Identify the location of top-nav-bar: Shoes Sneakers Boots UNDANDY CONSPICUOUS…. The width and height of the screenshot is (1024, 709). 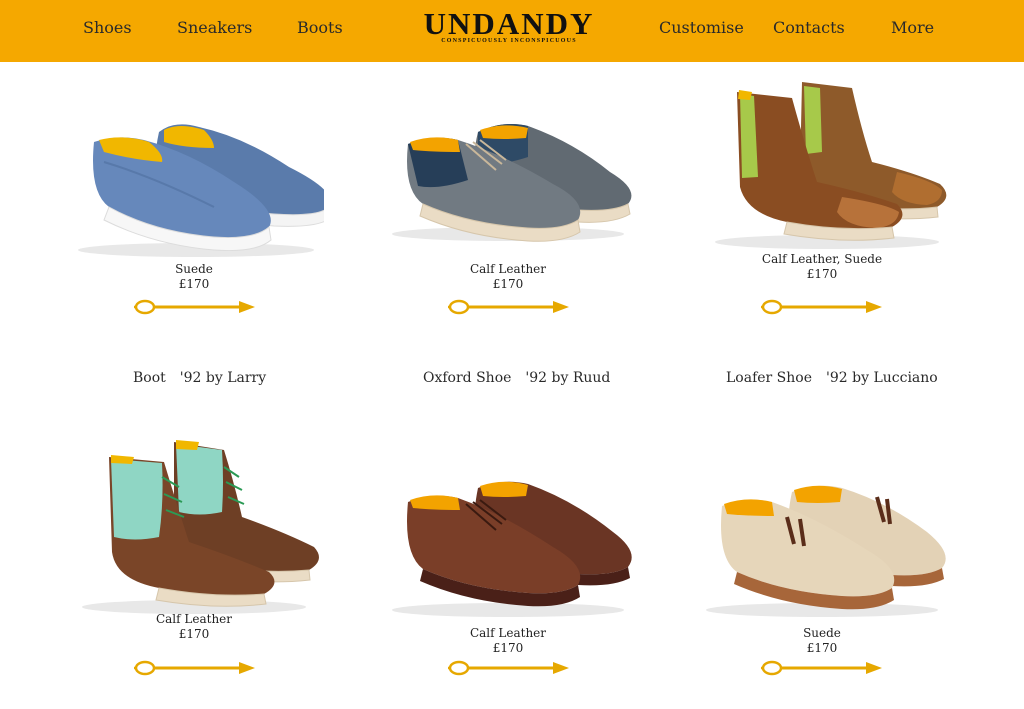
(512, 31).